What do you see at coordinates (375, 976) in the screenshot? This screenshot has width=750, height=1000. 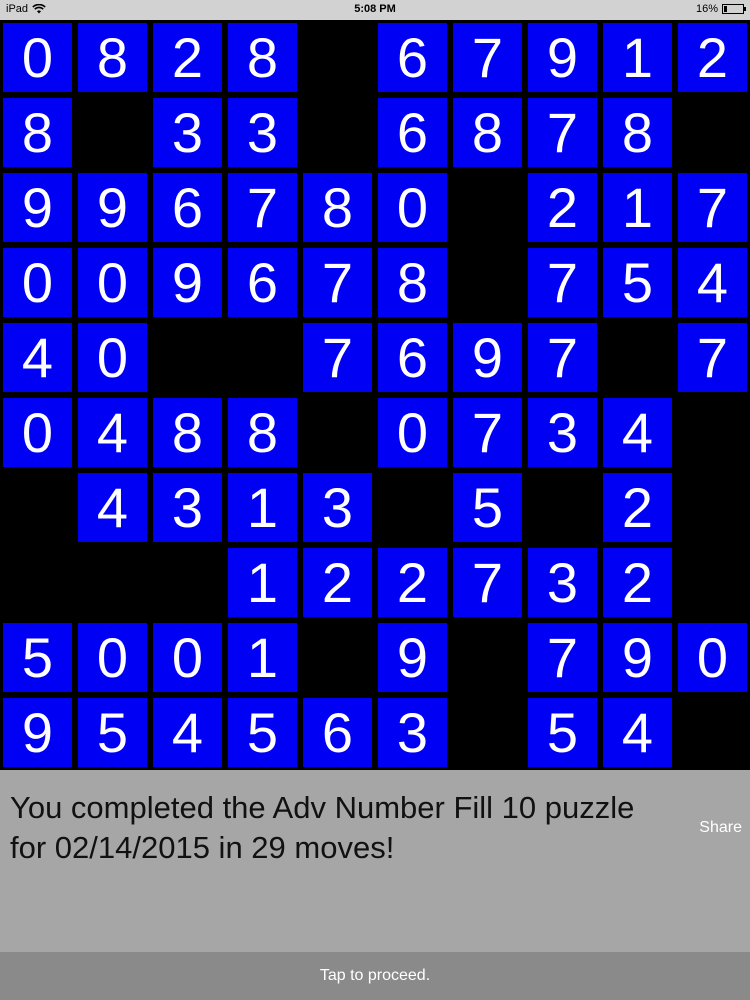 I see `proceed-button: Tap to proceed.` at bounding box center [375, 976].